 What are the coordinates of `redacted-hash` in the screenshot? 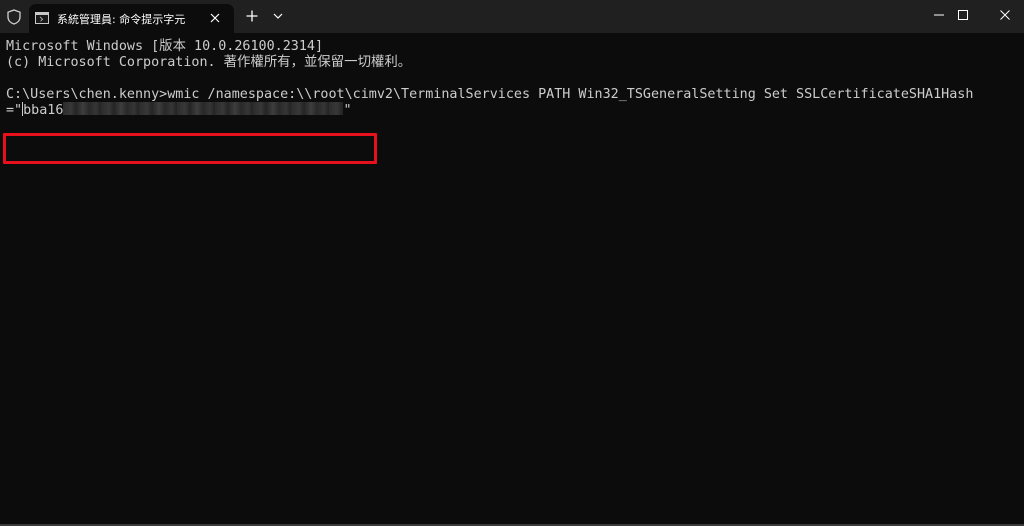 It's located at (203, 108).